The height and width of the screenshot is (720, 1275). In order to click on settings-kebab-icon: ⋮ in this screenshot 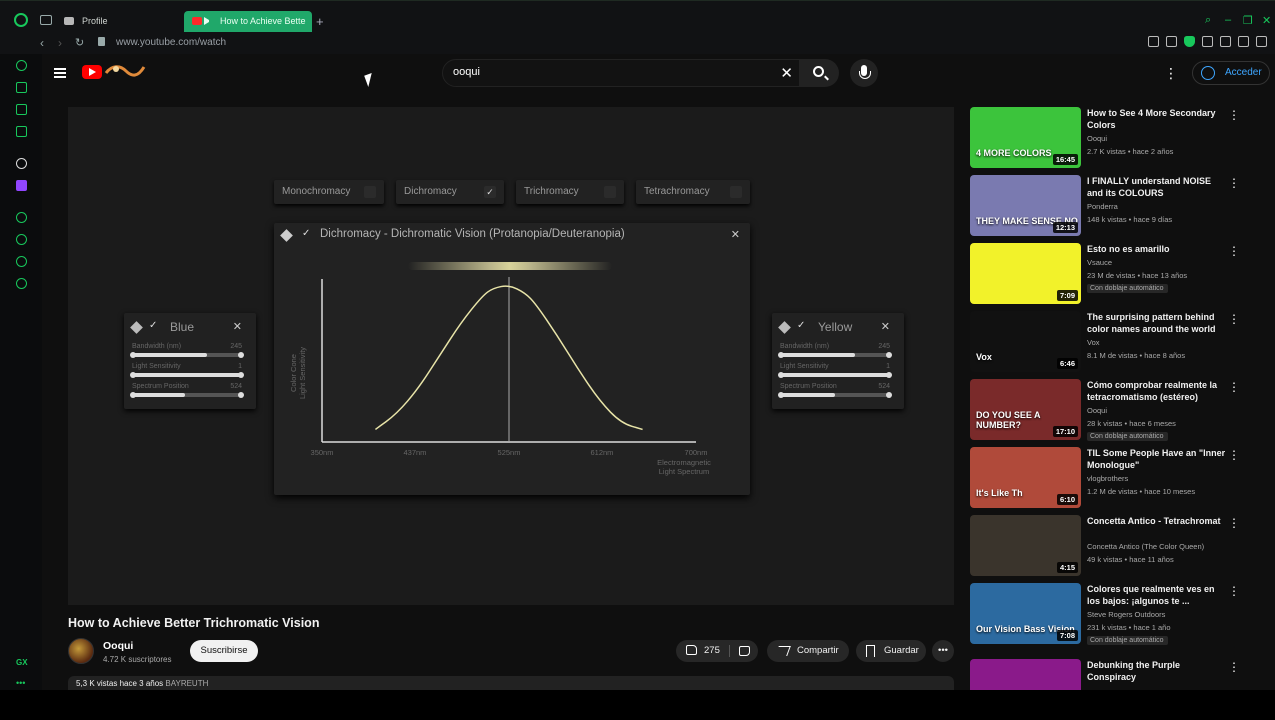, I will do `click(1171, 73)`.